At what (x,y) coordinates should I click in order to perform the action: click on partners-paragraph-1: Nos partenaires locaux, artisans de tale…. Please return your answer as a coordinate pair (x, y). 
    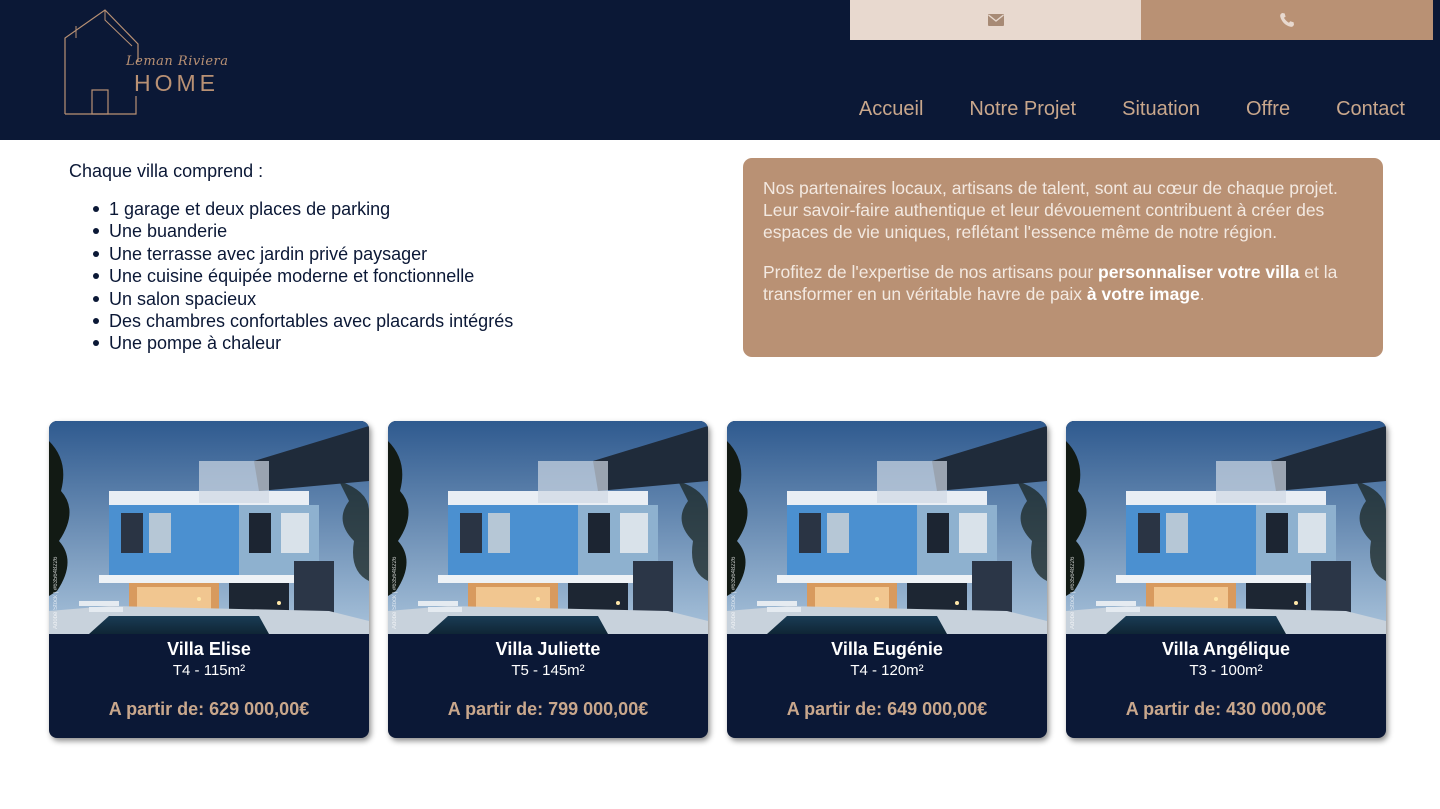
    Looking at the image, I should click on (1050, 210).